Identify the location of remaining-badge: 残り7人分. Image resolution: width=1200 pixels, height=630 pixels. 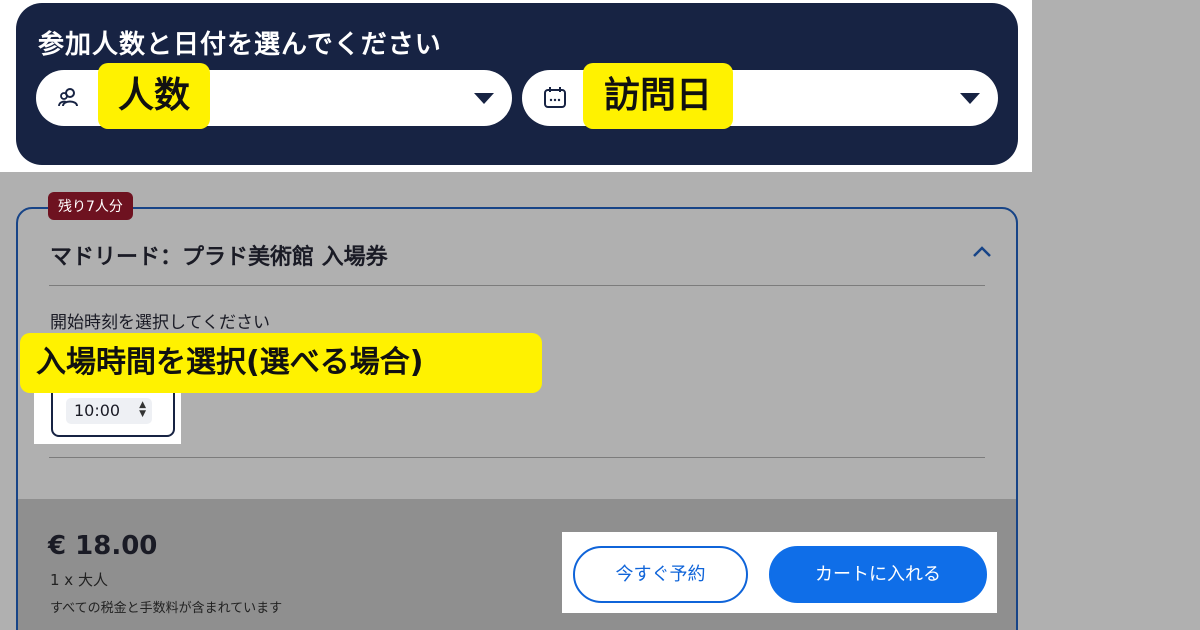
(90, 206).